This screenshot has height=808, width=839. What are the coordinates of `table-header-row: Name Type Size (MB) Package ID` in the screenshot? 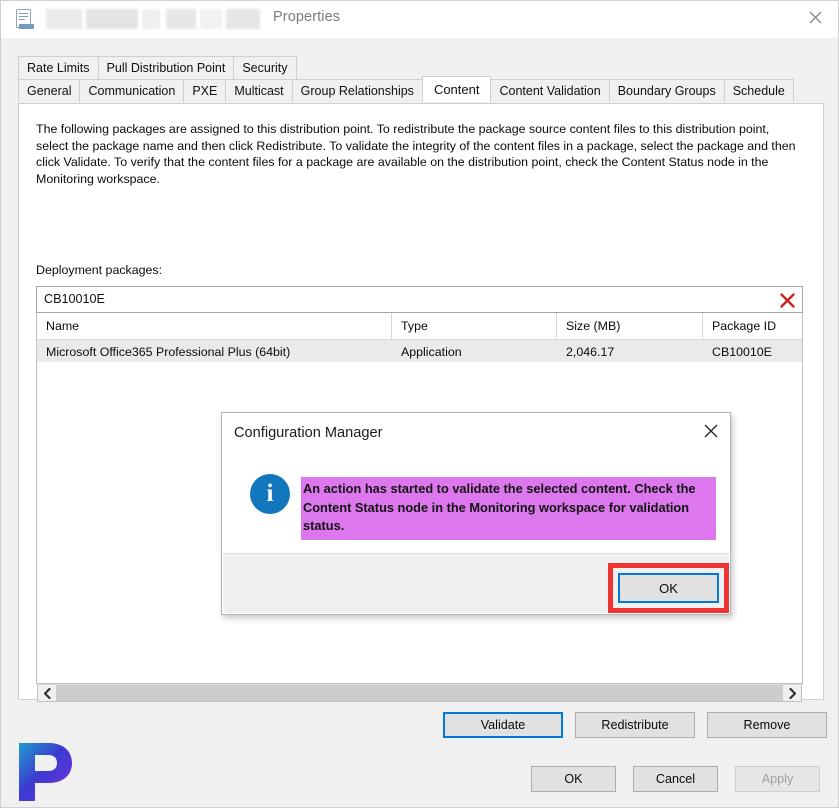 It's located at (419, 326).